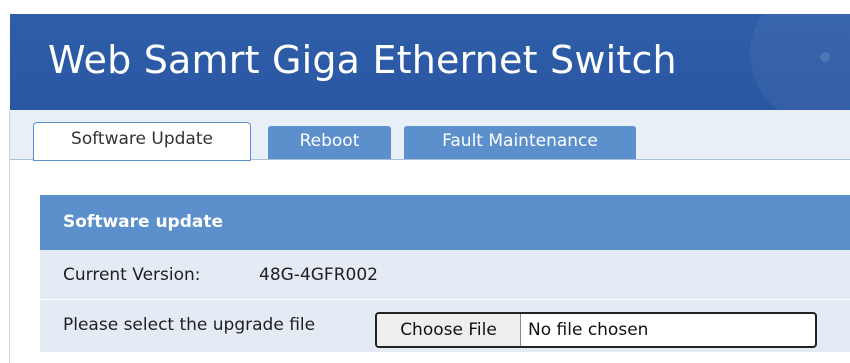  What do you see at coordinates (4, 181) in the screenshot?
I see `left-margin` at bounding box center [4, 181].